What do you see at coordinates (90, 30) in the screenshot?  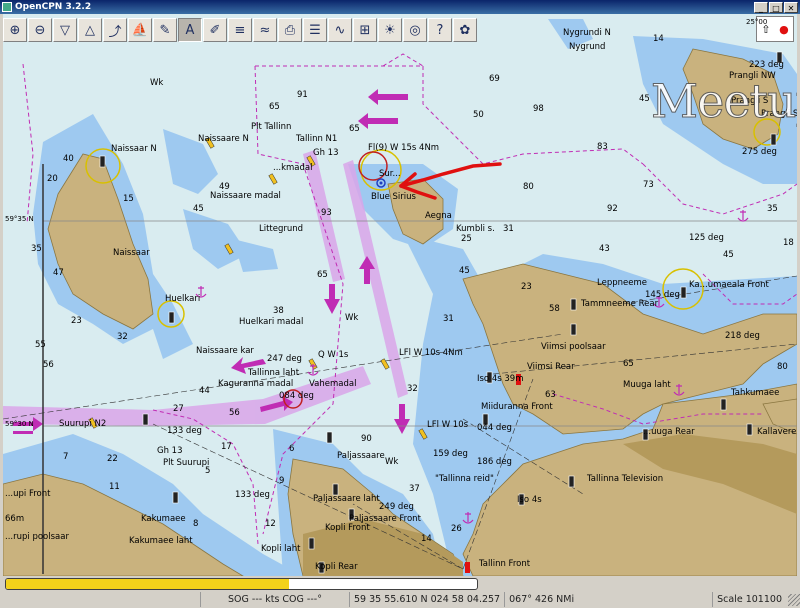 I see `scale-out-button: △` at bounding box center [90, 30].